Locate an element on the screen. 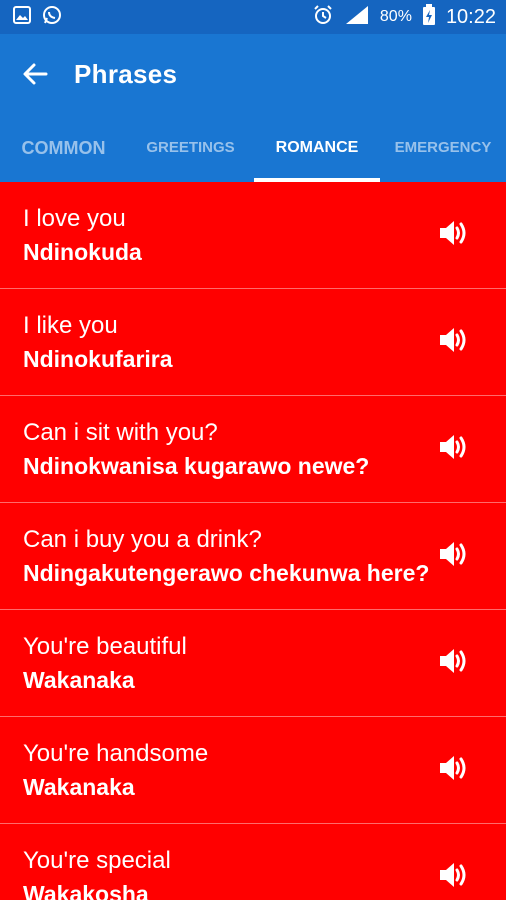 This screenshot has height=900, width=506. phrase-row: You're beautiful Wakanaka is located at coordinates (253, 663).